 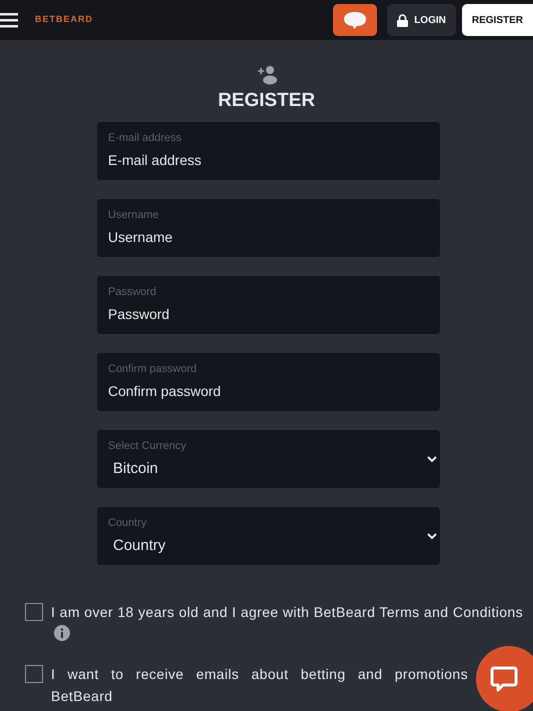 I want to click on lock-icon, so click(x=402, y=20).